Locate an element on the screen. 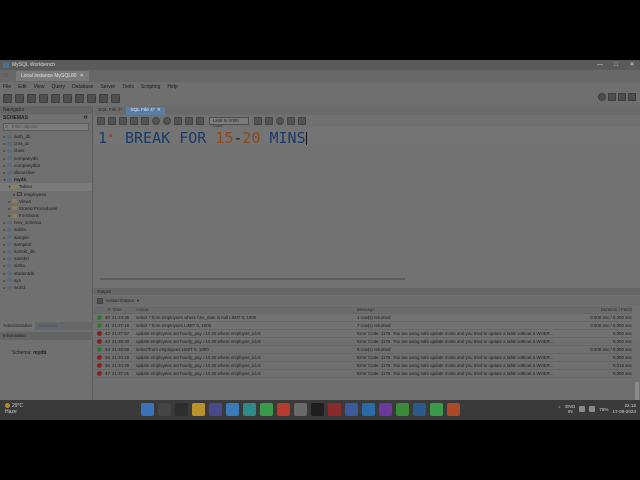 This screenshot has width=640, height=480. create-schema-icon is located at coordinates (43, 98).